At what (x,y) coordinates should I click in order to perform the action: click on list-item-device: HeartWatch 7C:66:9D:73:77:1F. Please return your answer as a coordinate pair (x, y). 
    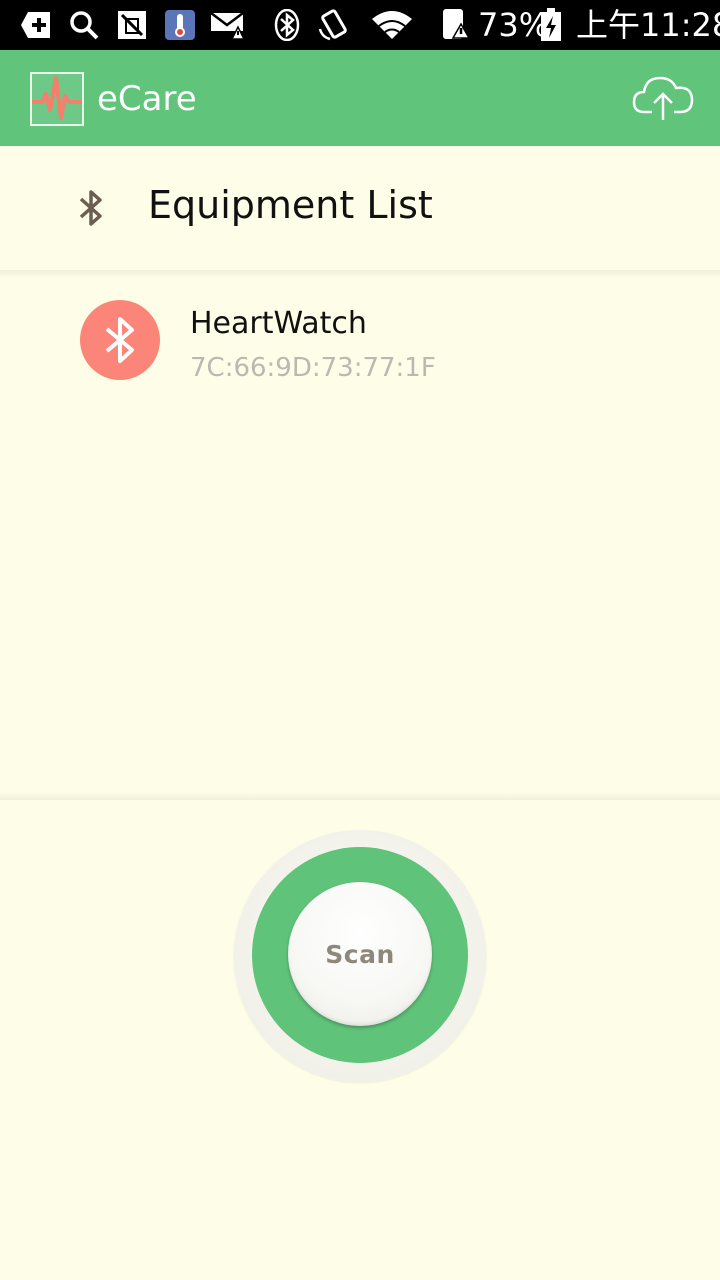
    Looking at the image, I should click on (360, 341).